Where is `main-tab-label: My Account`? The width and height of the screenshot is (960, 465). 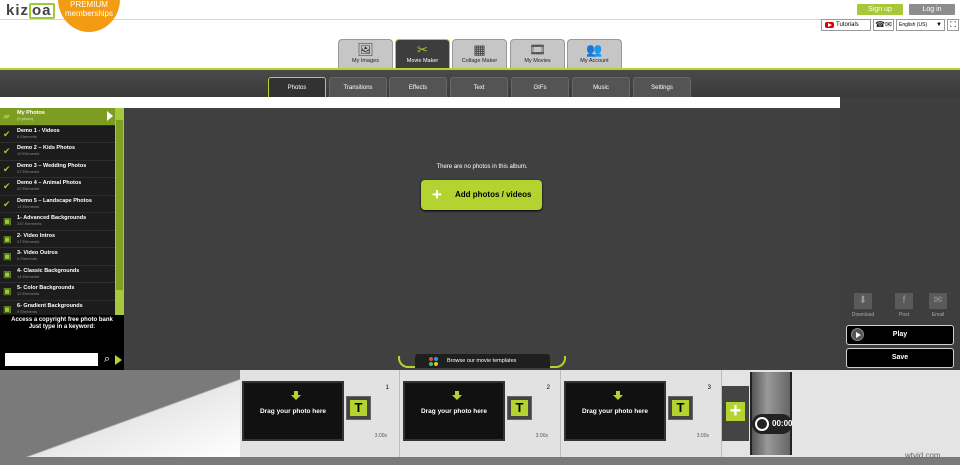 main-tab-label: My Account is located at coordinates (594, 61).